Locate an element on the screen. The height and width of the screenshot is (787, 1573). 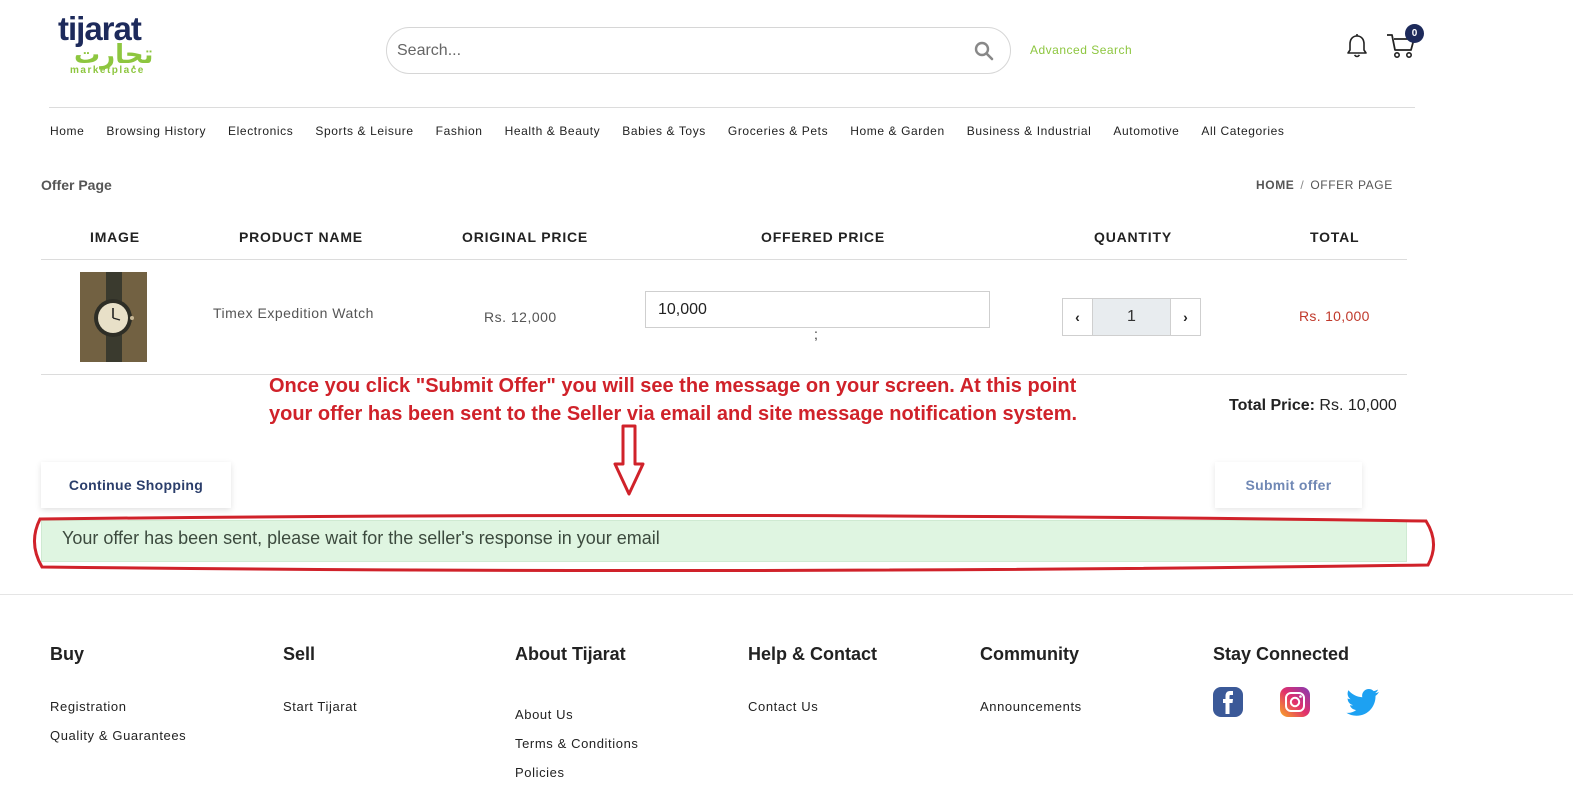
footer-link-contact-us: Contact Us is located at coordinates (783, 706).